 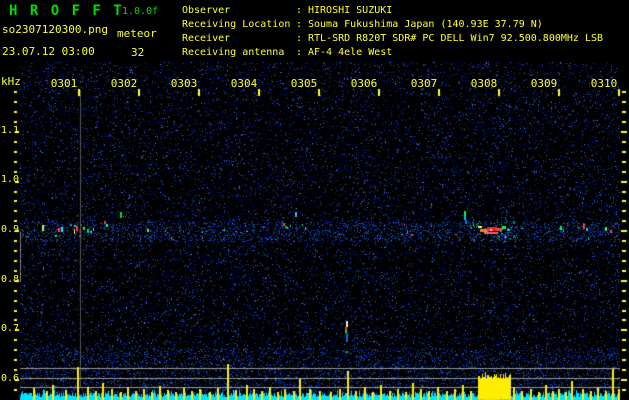 I want to click on time-axis-label: 0301, so click(x=64, y=83).